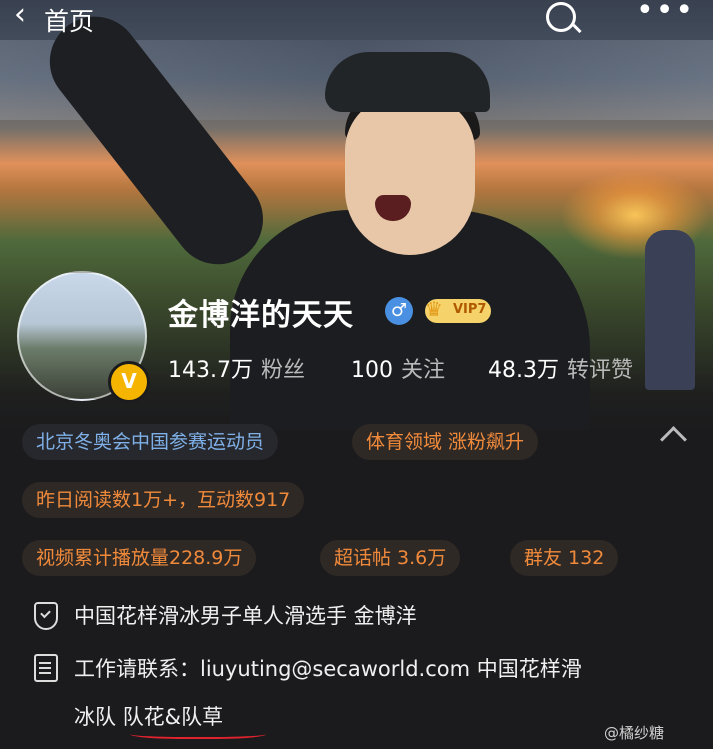  What do you see at coordinates (634, 733) in the screenshot?
I see `weibo-watermark: @橘纱糖` at bounding box center [634, 733].